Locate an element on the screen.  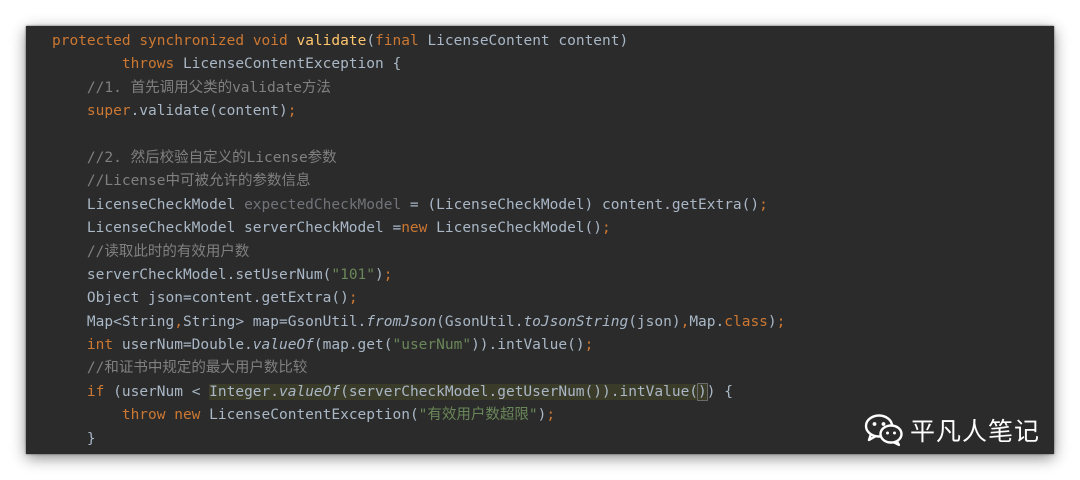
code-token: LicenseContent content) is located at coordinates (528, 41).